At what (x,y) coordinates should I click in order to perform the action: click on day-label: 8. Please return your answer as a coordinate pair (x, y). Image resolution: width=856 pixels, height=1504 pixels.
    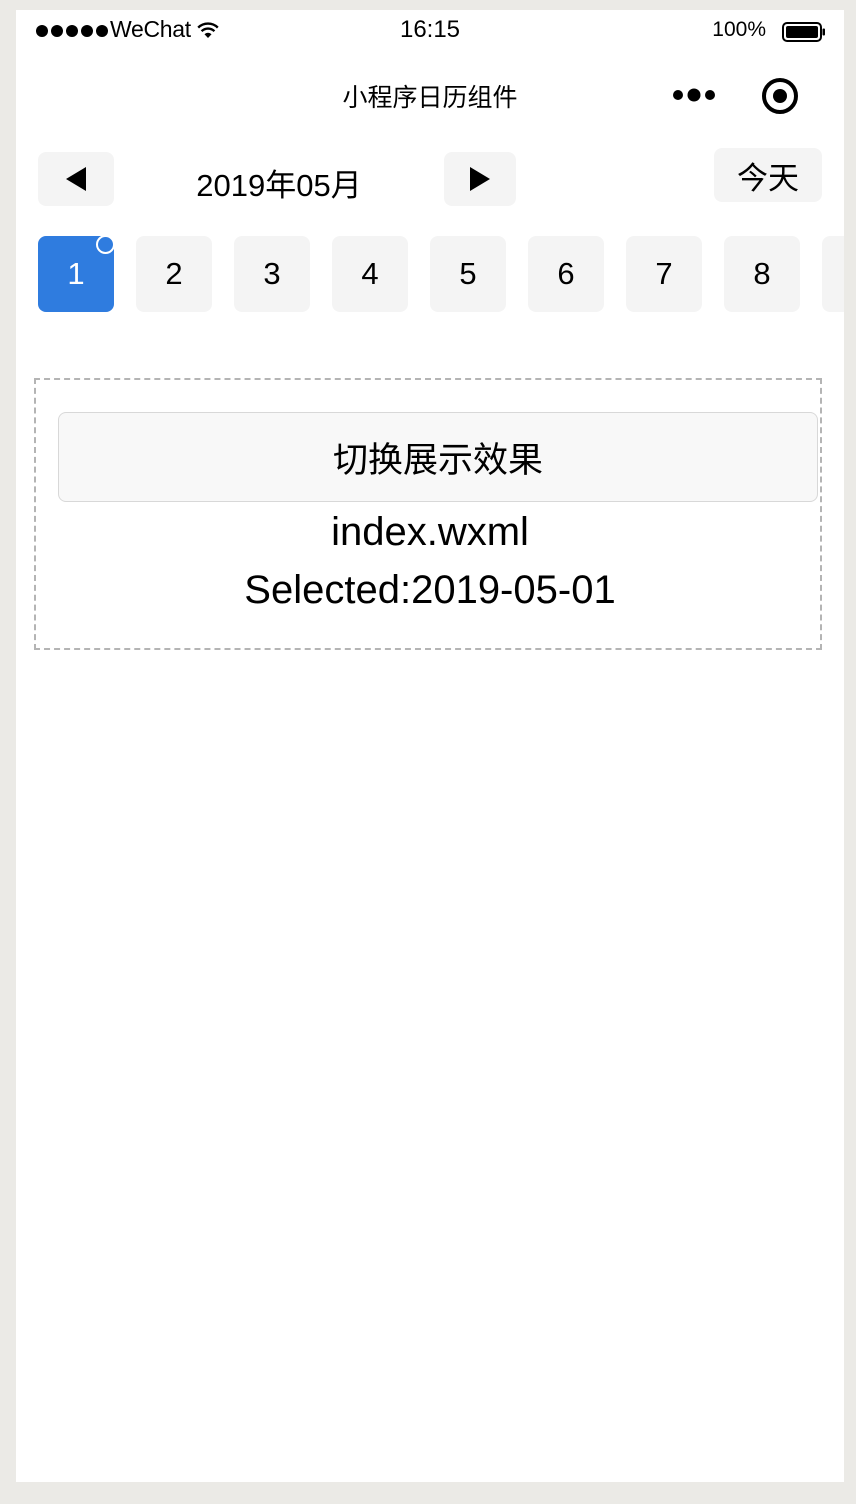
    Looking at the image, I should click on (762, 273).